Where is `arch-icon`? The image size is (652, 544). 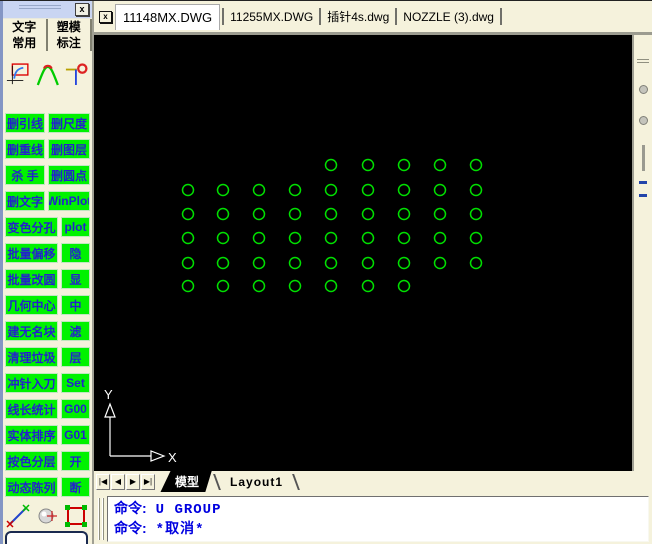
arch-icon is located at coordinates (48, 75).